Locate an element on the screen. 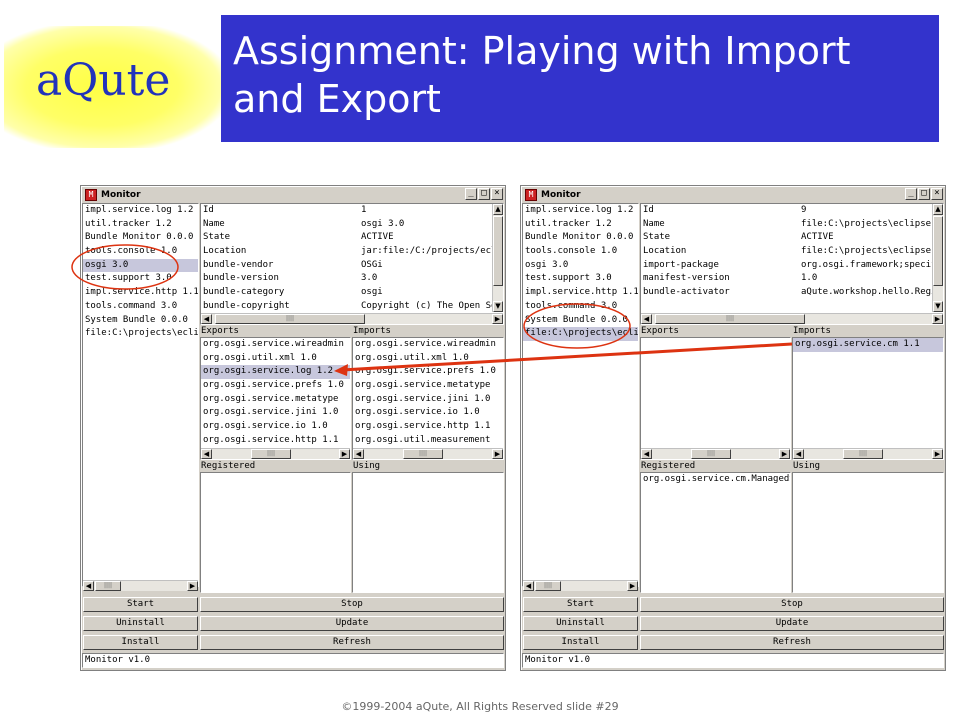 This screenshot has height=720, width=960. export-list-item: org.osgi.service.io 1.0 is located at coordinates (275, 427).